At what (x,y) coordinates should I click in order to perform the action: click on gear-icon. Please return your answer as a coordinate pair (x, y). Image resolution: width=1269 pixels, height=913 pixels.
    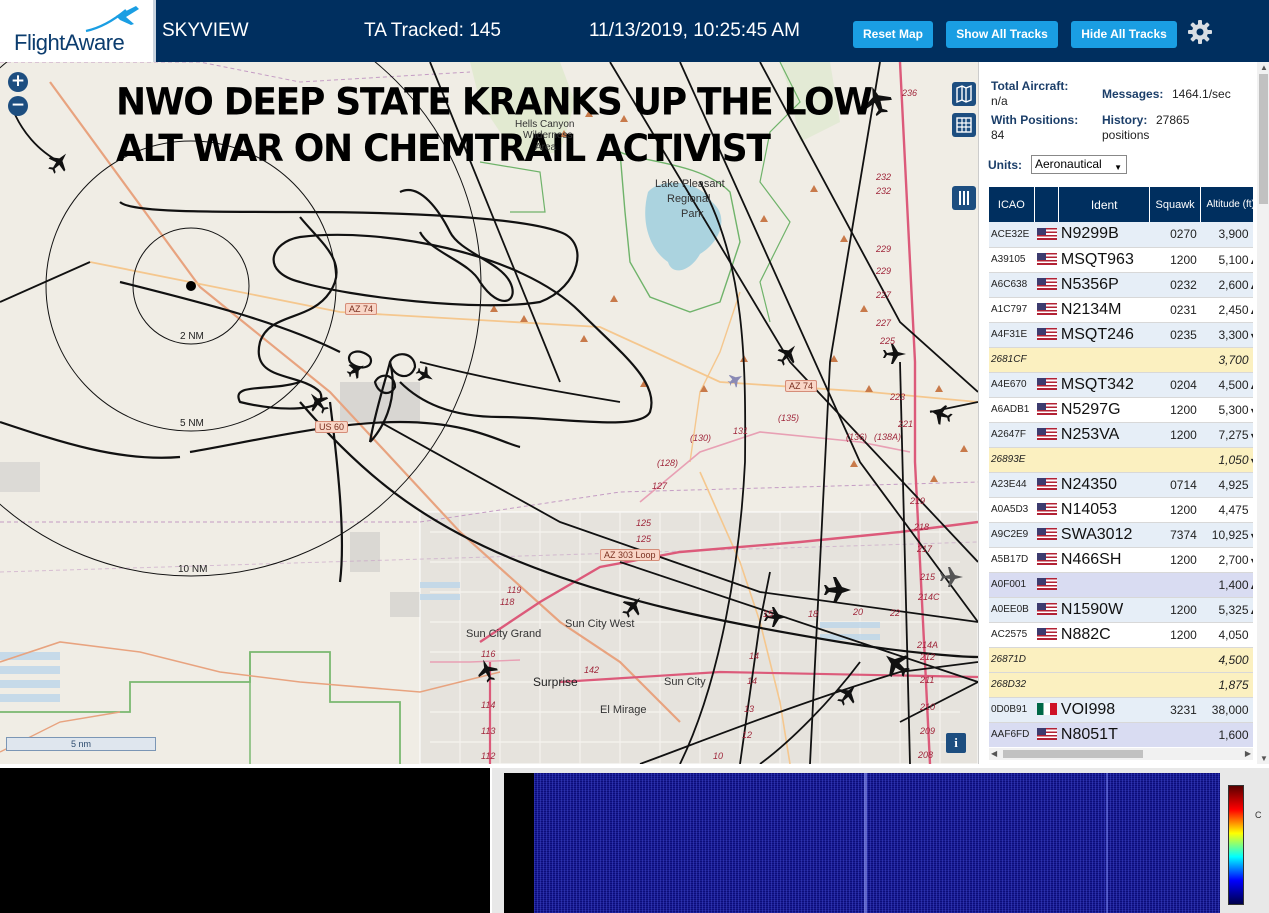
    Looking at the image, I should click on (1200, 32).